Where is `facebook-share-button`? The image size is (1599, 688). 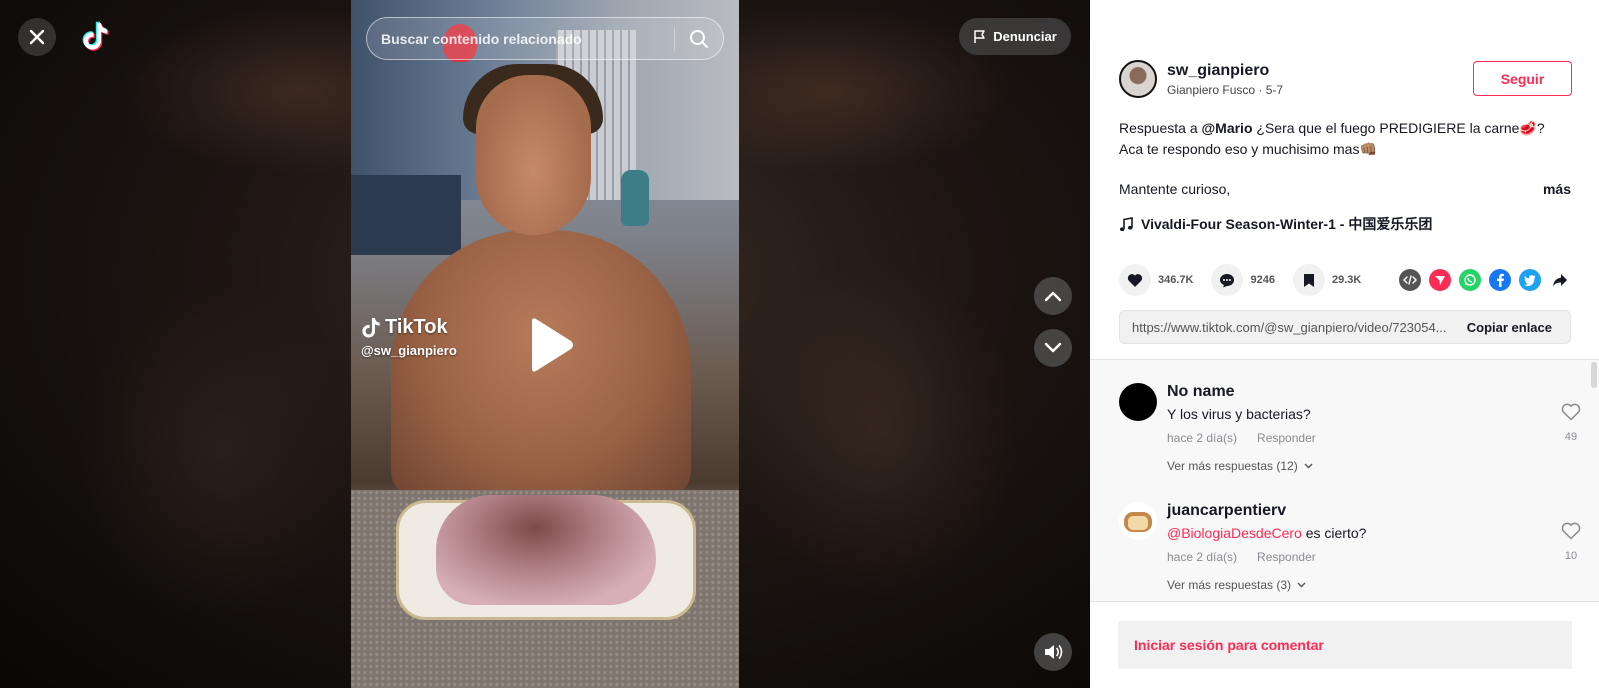
facebook-share-button is located at coordinates (1500, 280).